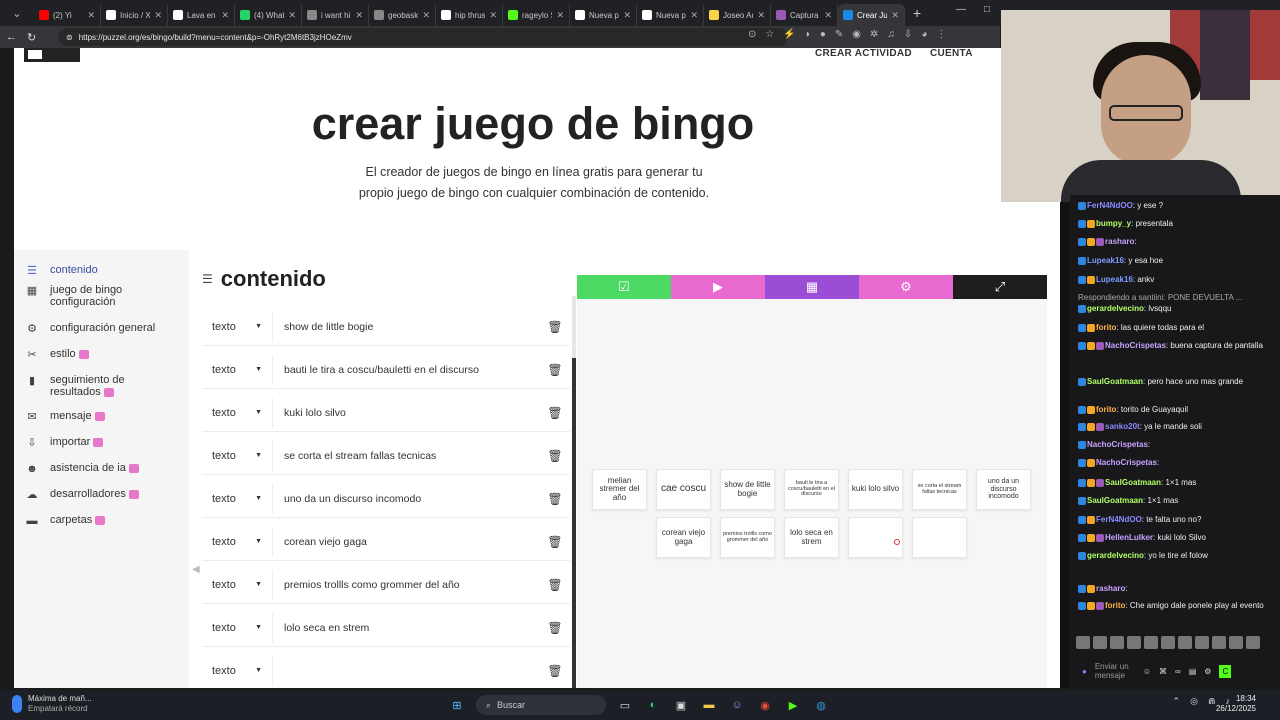  I want to click on browser-tab: Joseo Au ✕, so click(737, 15).